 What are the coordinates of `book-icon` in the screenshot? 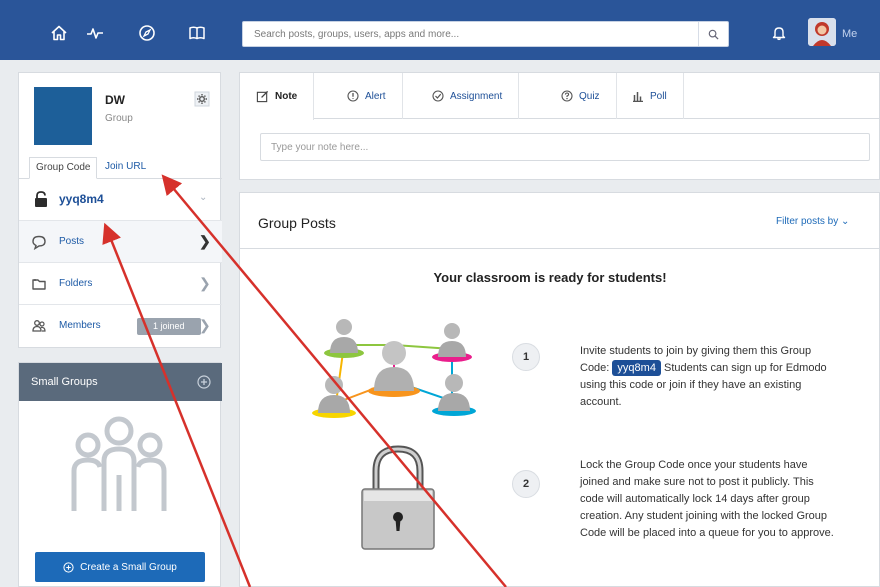 It's located at (197, 33).